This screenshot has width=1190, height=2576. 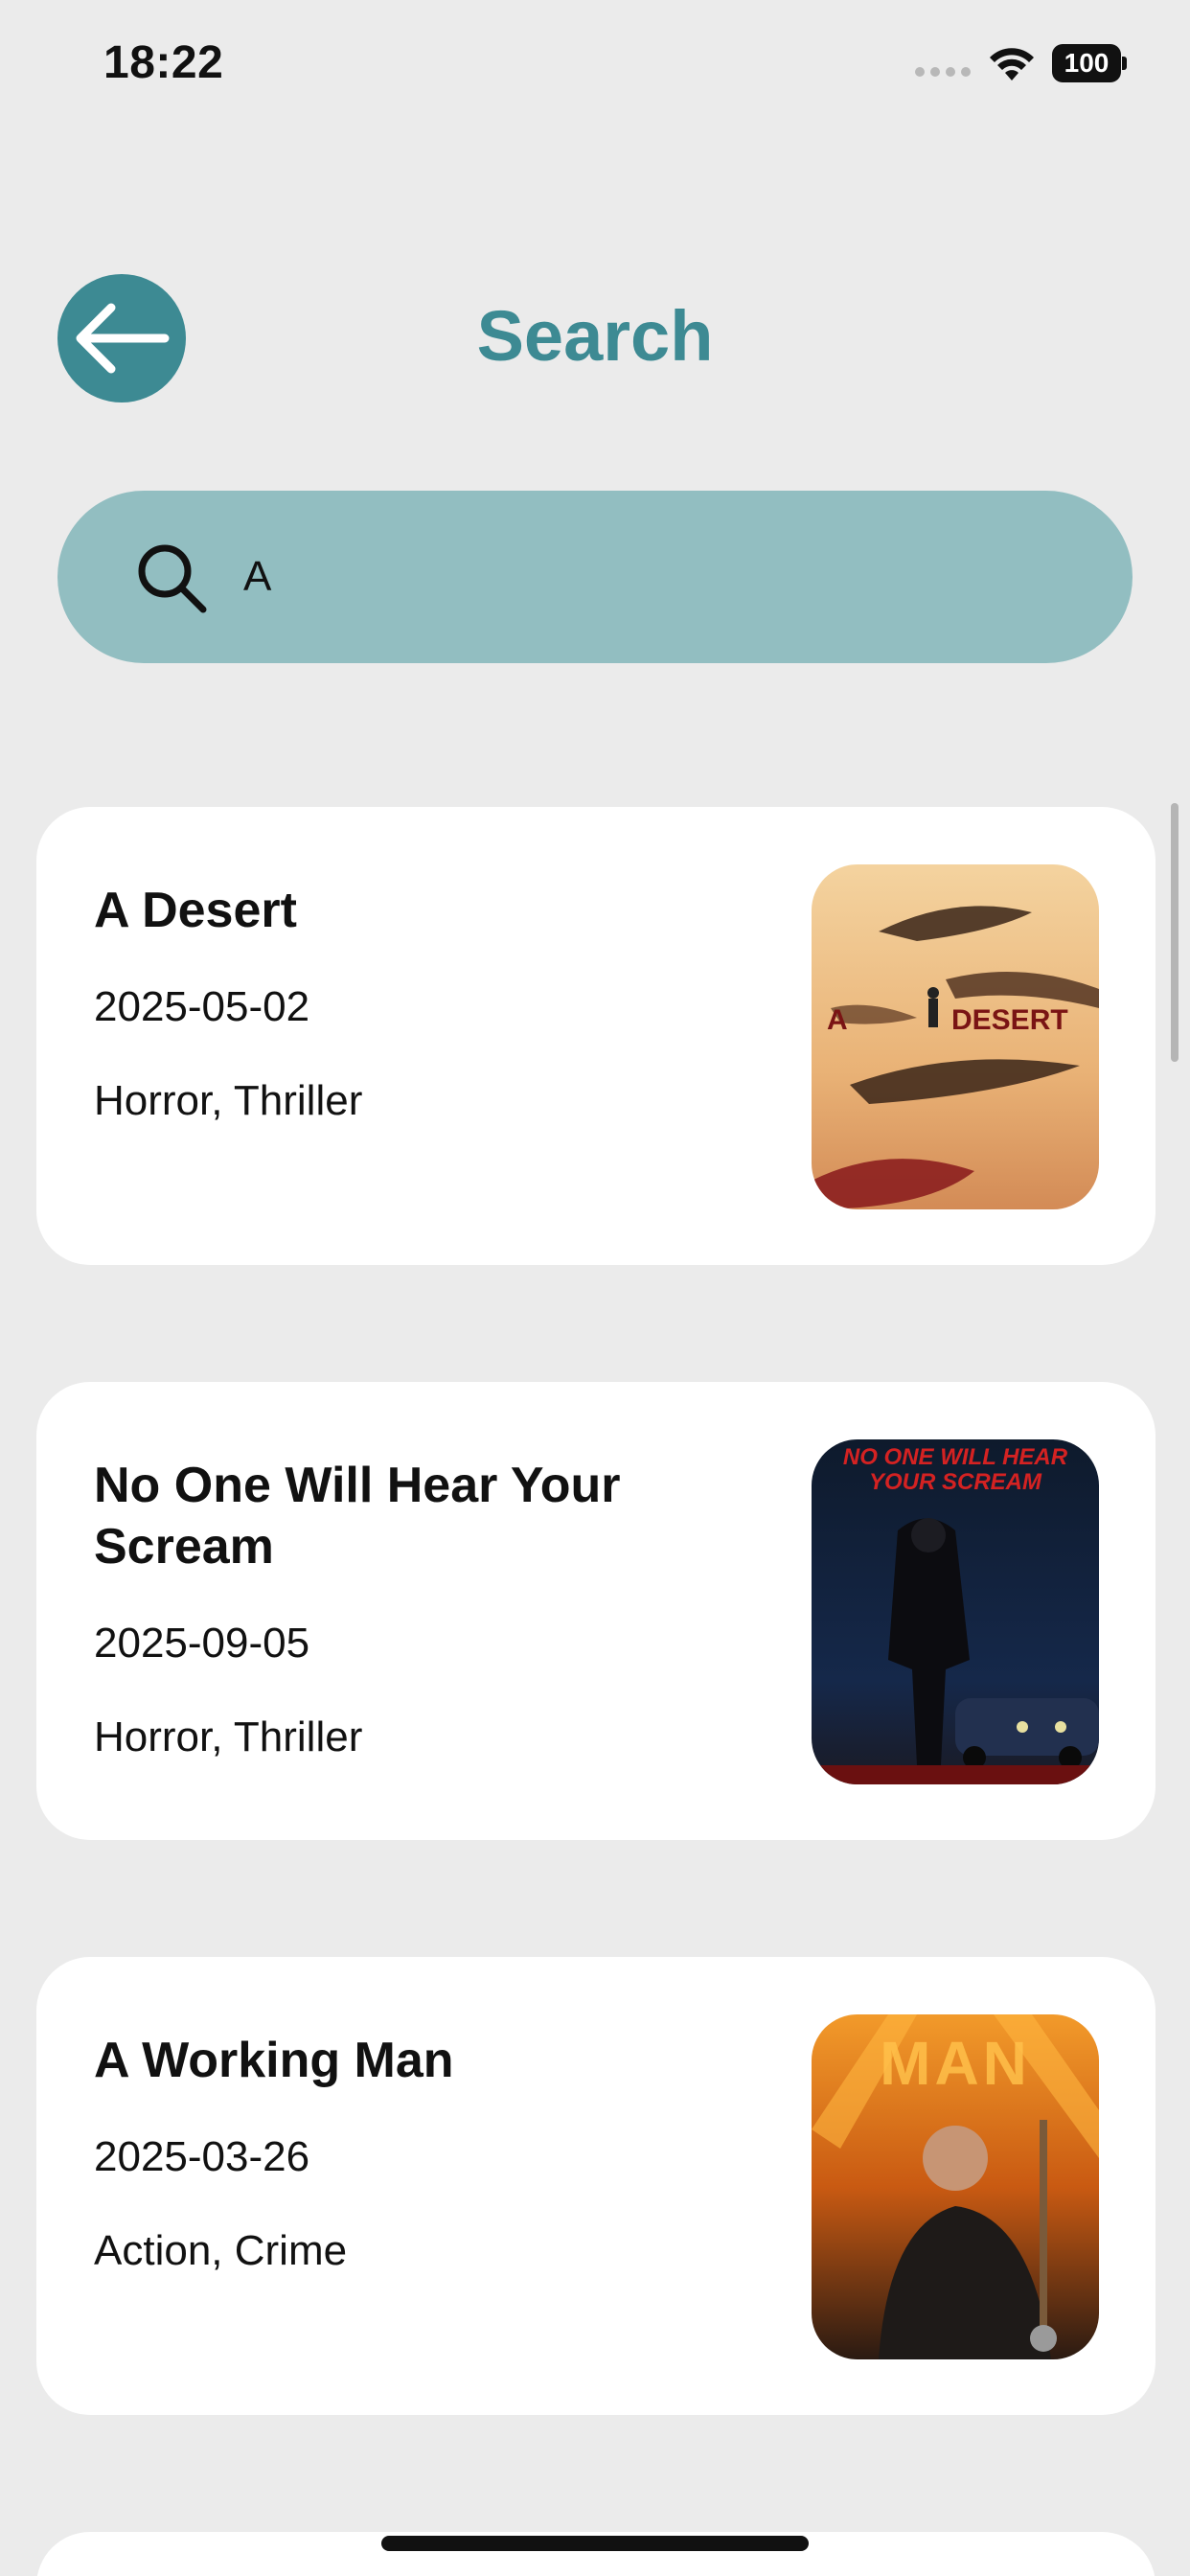 I want to click on status-bar: 18:22 100, so click(x=595, y=67).